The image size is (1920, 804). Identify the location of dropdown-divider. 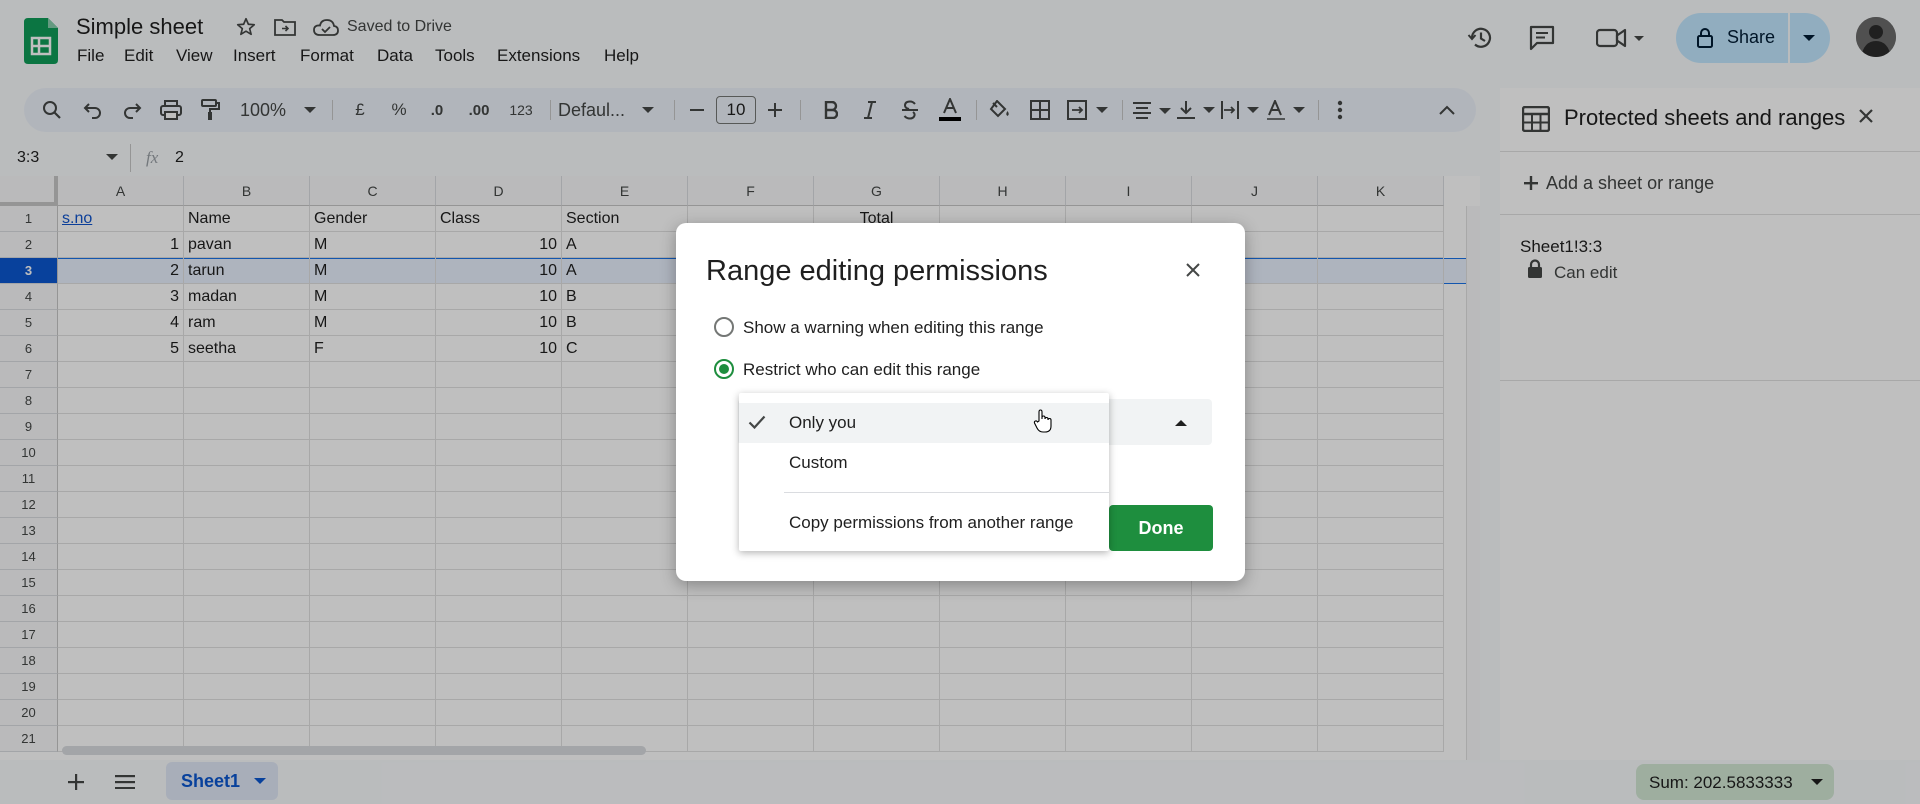
(946, 492).